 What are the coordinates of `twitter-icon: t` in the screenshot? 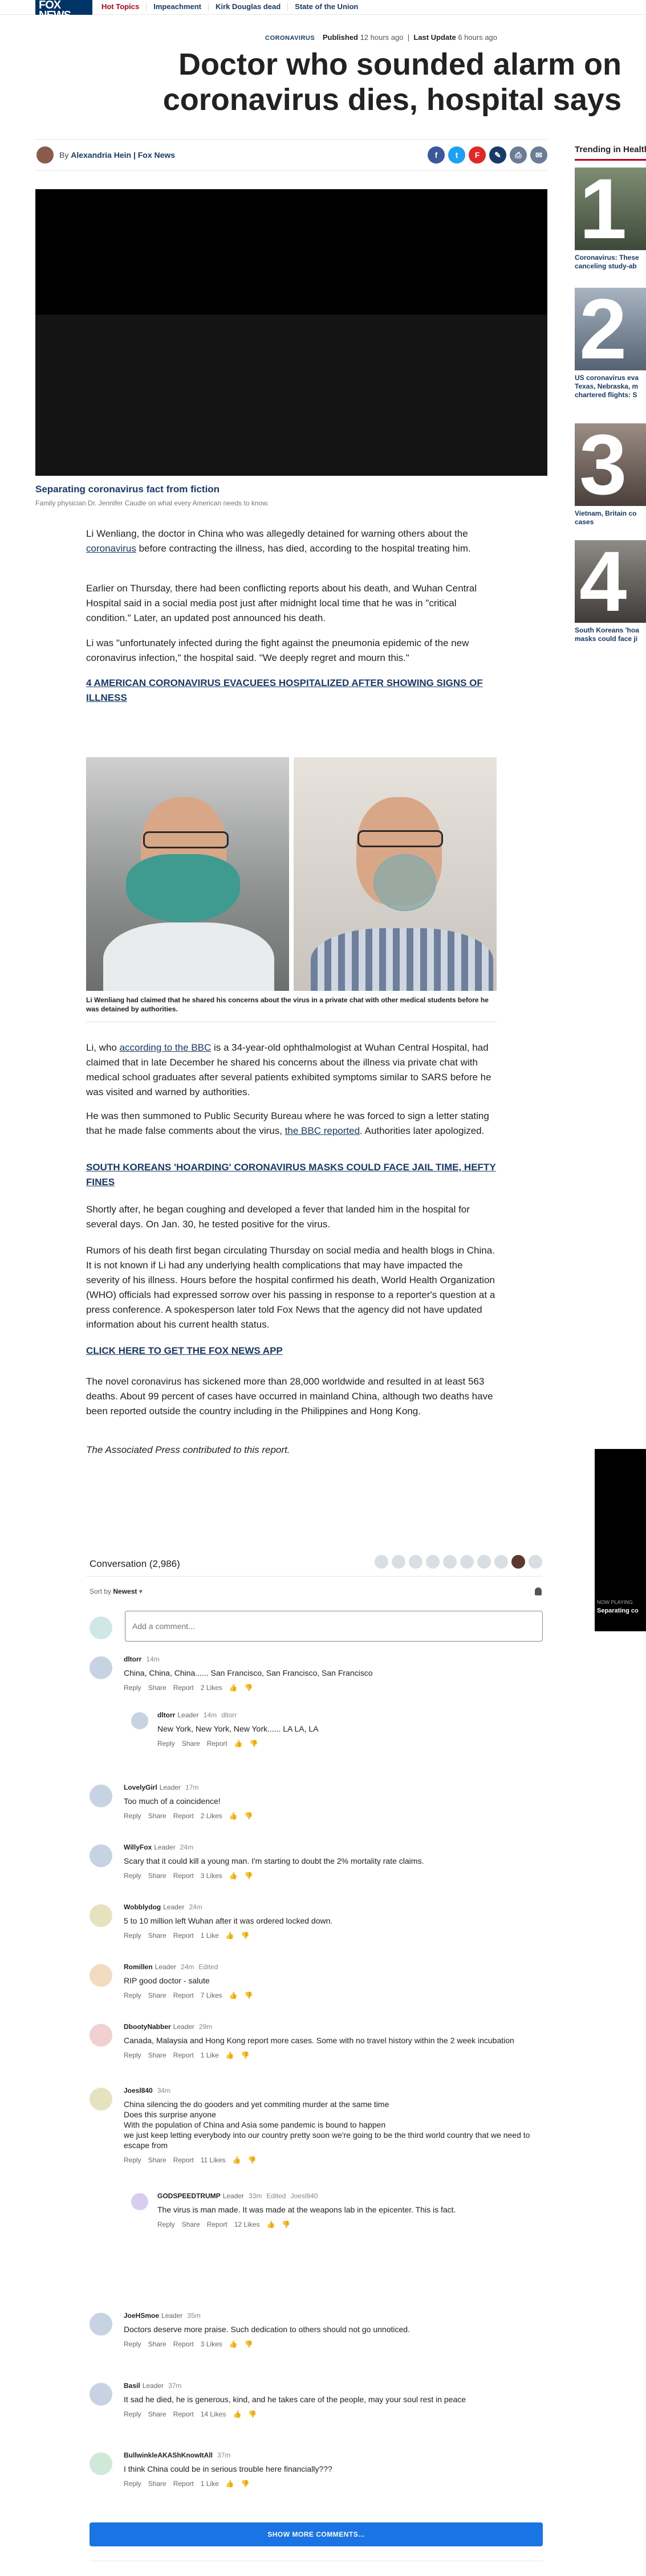 It's located at (456, 155).